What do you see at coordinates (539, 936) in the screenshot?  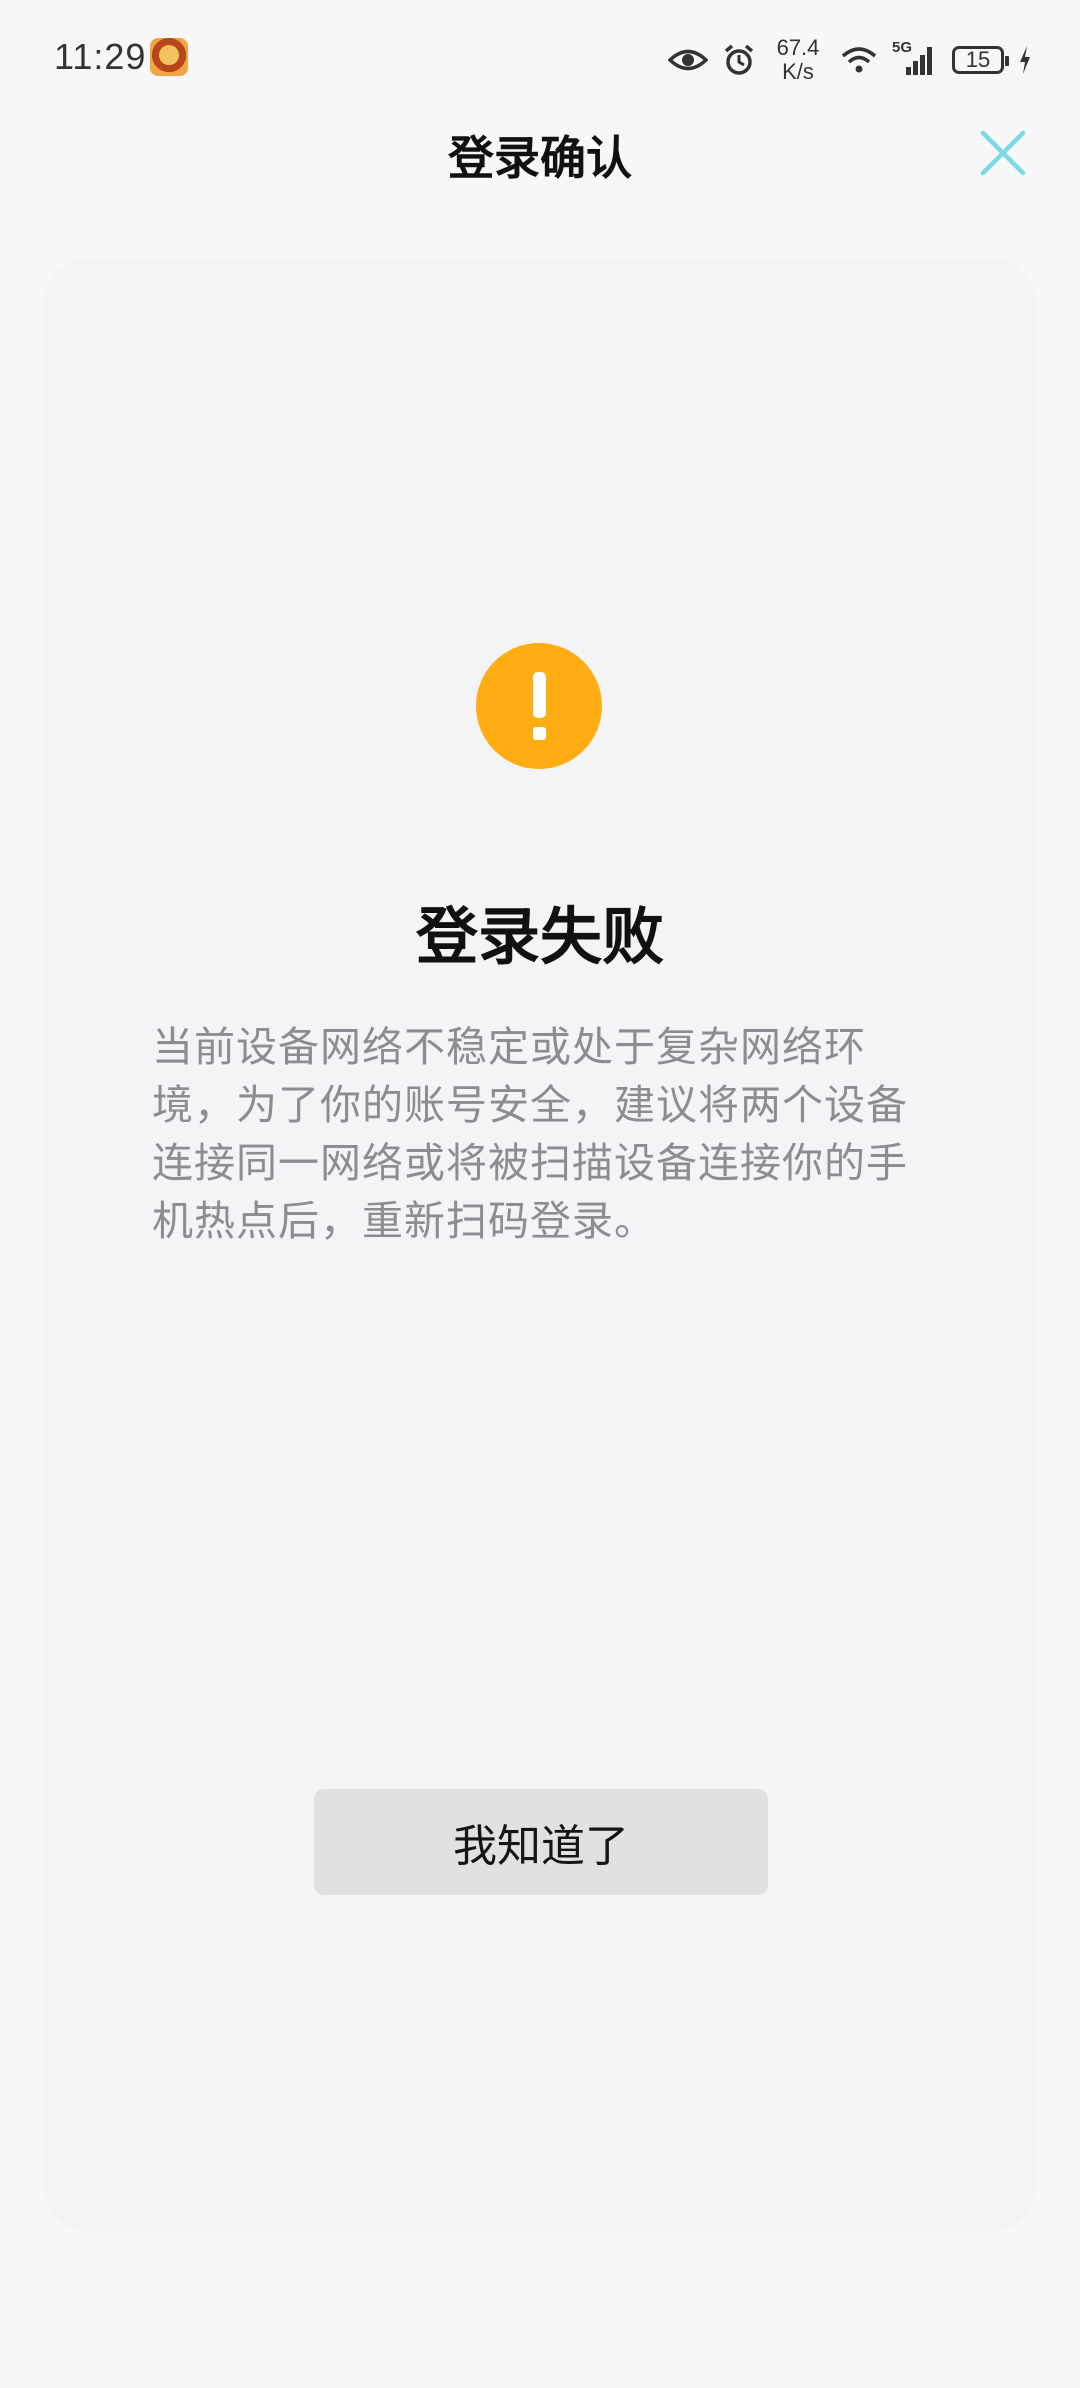 I see `result-title: 登录失败` at bounding box center [539, 936].